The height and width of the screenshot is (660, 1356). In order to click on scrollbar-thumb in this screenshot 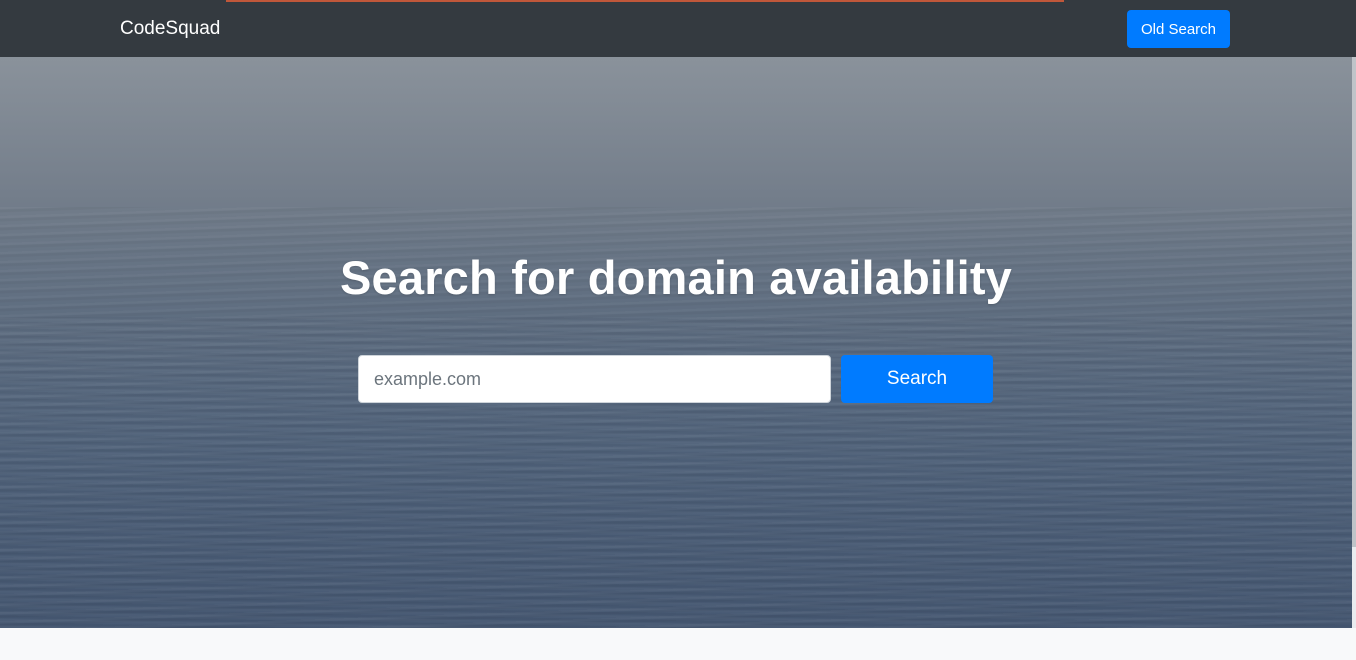, I will do `click(1354, 302)`.